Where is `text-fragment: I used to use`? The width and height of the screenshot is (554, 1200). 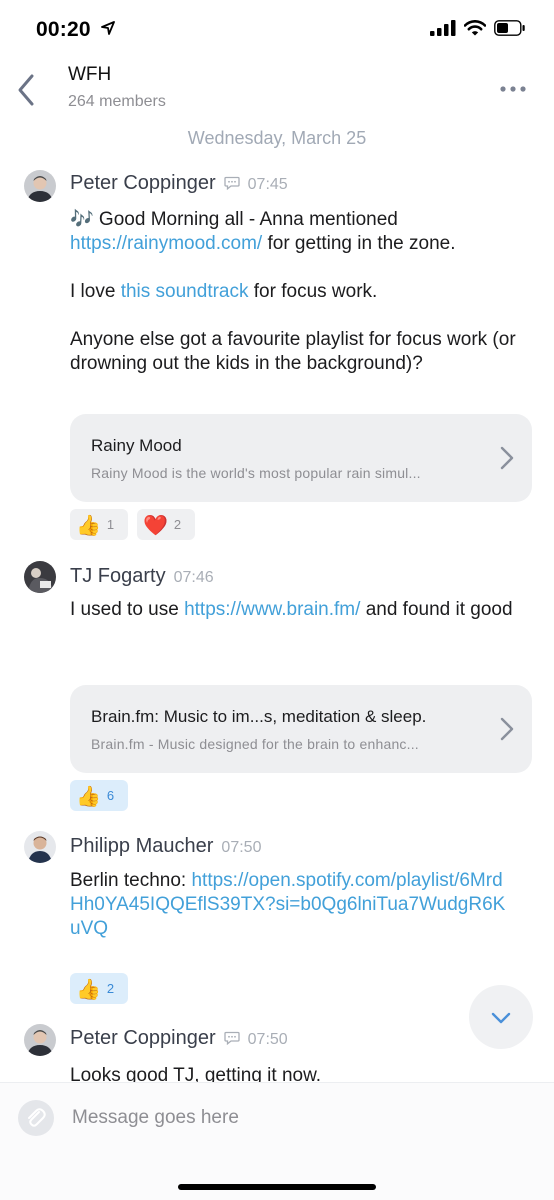 text-fragment: I used to use is located at coordinates (127, 609).